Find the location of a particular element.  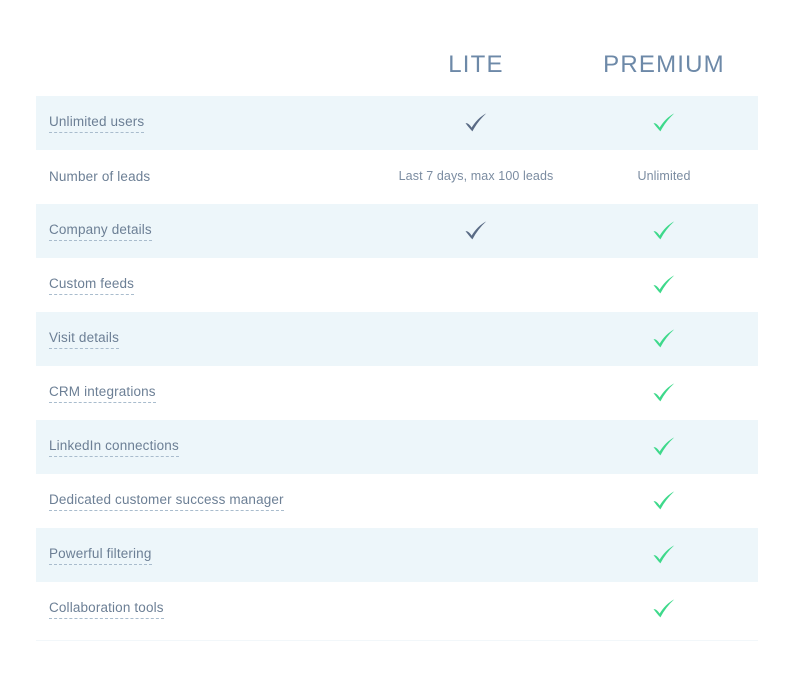

table-row: Powerful filtering is located at coordinates (397, 555).